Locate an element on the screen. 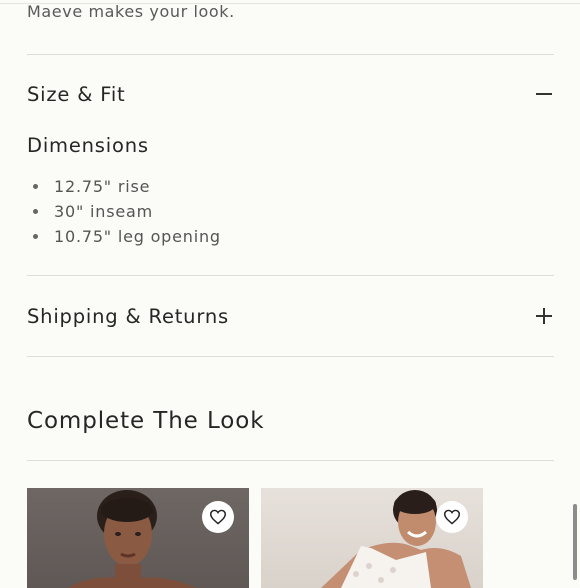 This screenshot has width=580, height=588. accordion-title: Shipping & Returns is located at coordinates (128, 316).